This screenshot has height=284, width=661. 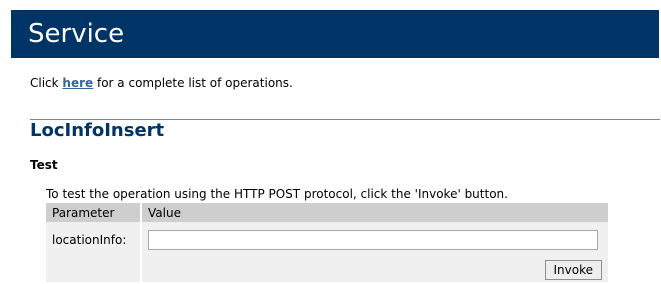 I want to click on table-row: locationInfo:, so click(x=327, y=240).